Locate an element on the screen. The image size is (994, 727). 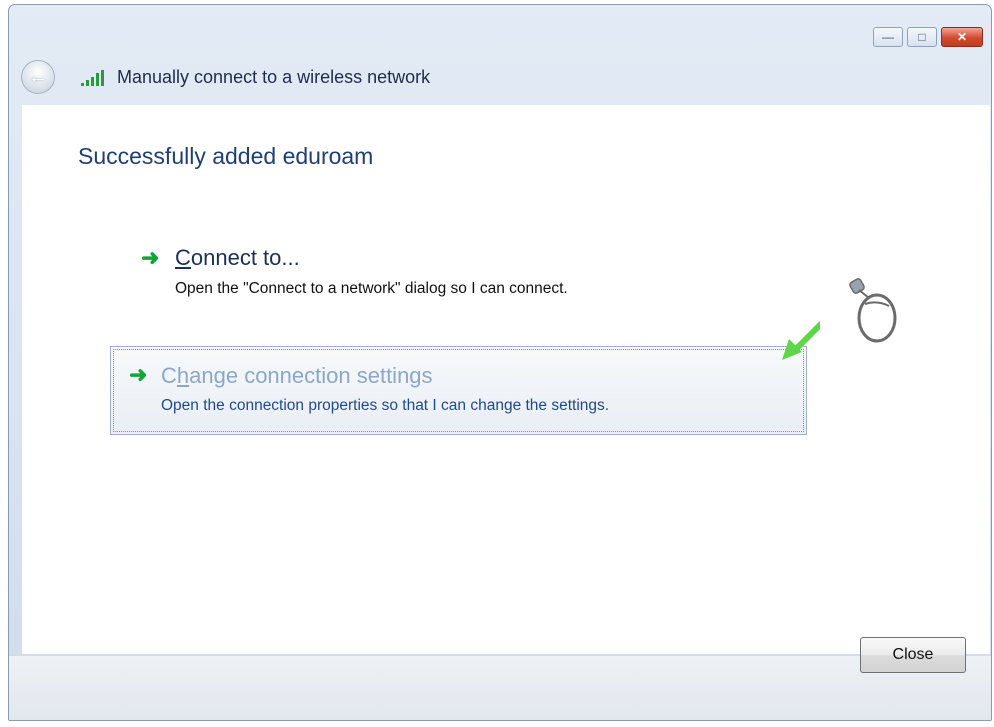
window-controls: — □ ✕ is located at coordinates (928, 37).